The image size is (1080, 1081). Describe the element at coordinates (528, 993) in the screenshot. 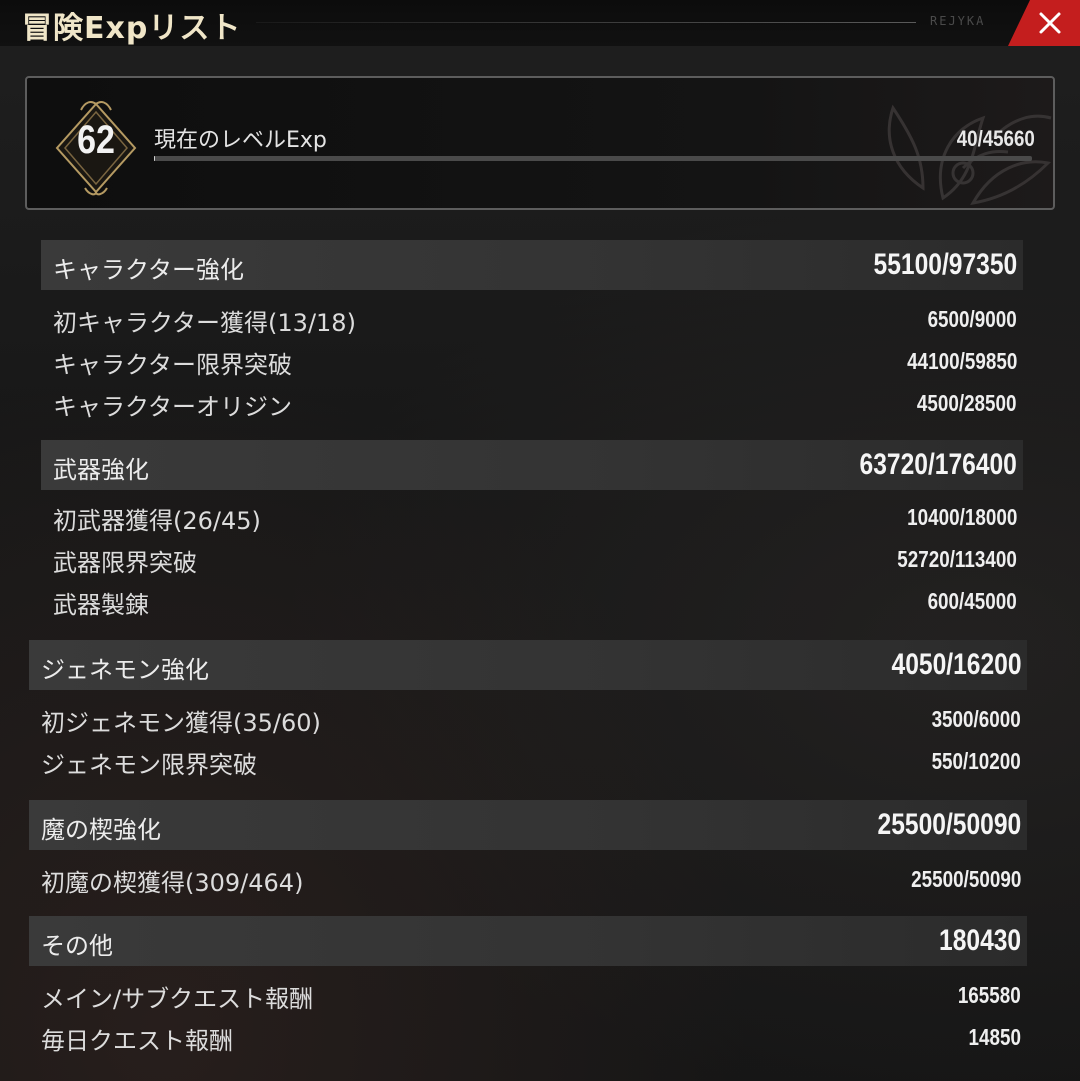

I see `list-item: メイン/サブクエスト報酬 165580` at that location.